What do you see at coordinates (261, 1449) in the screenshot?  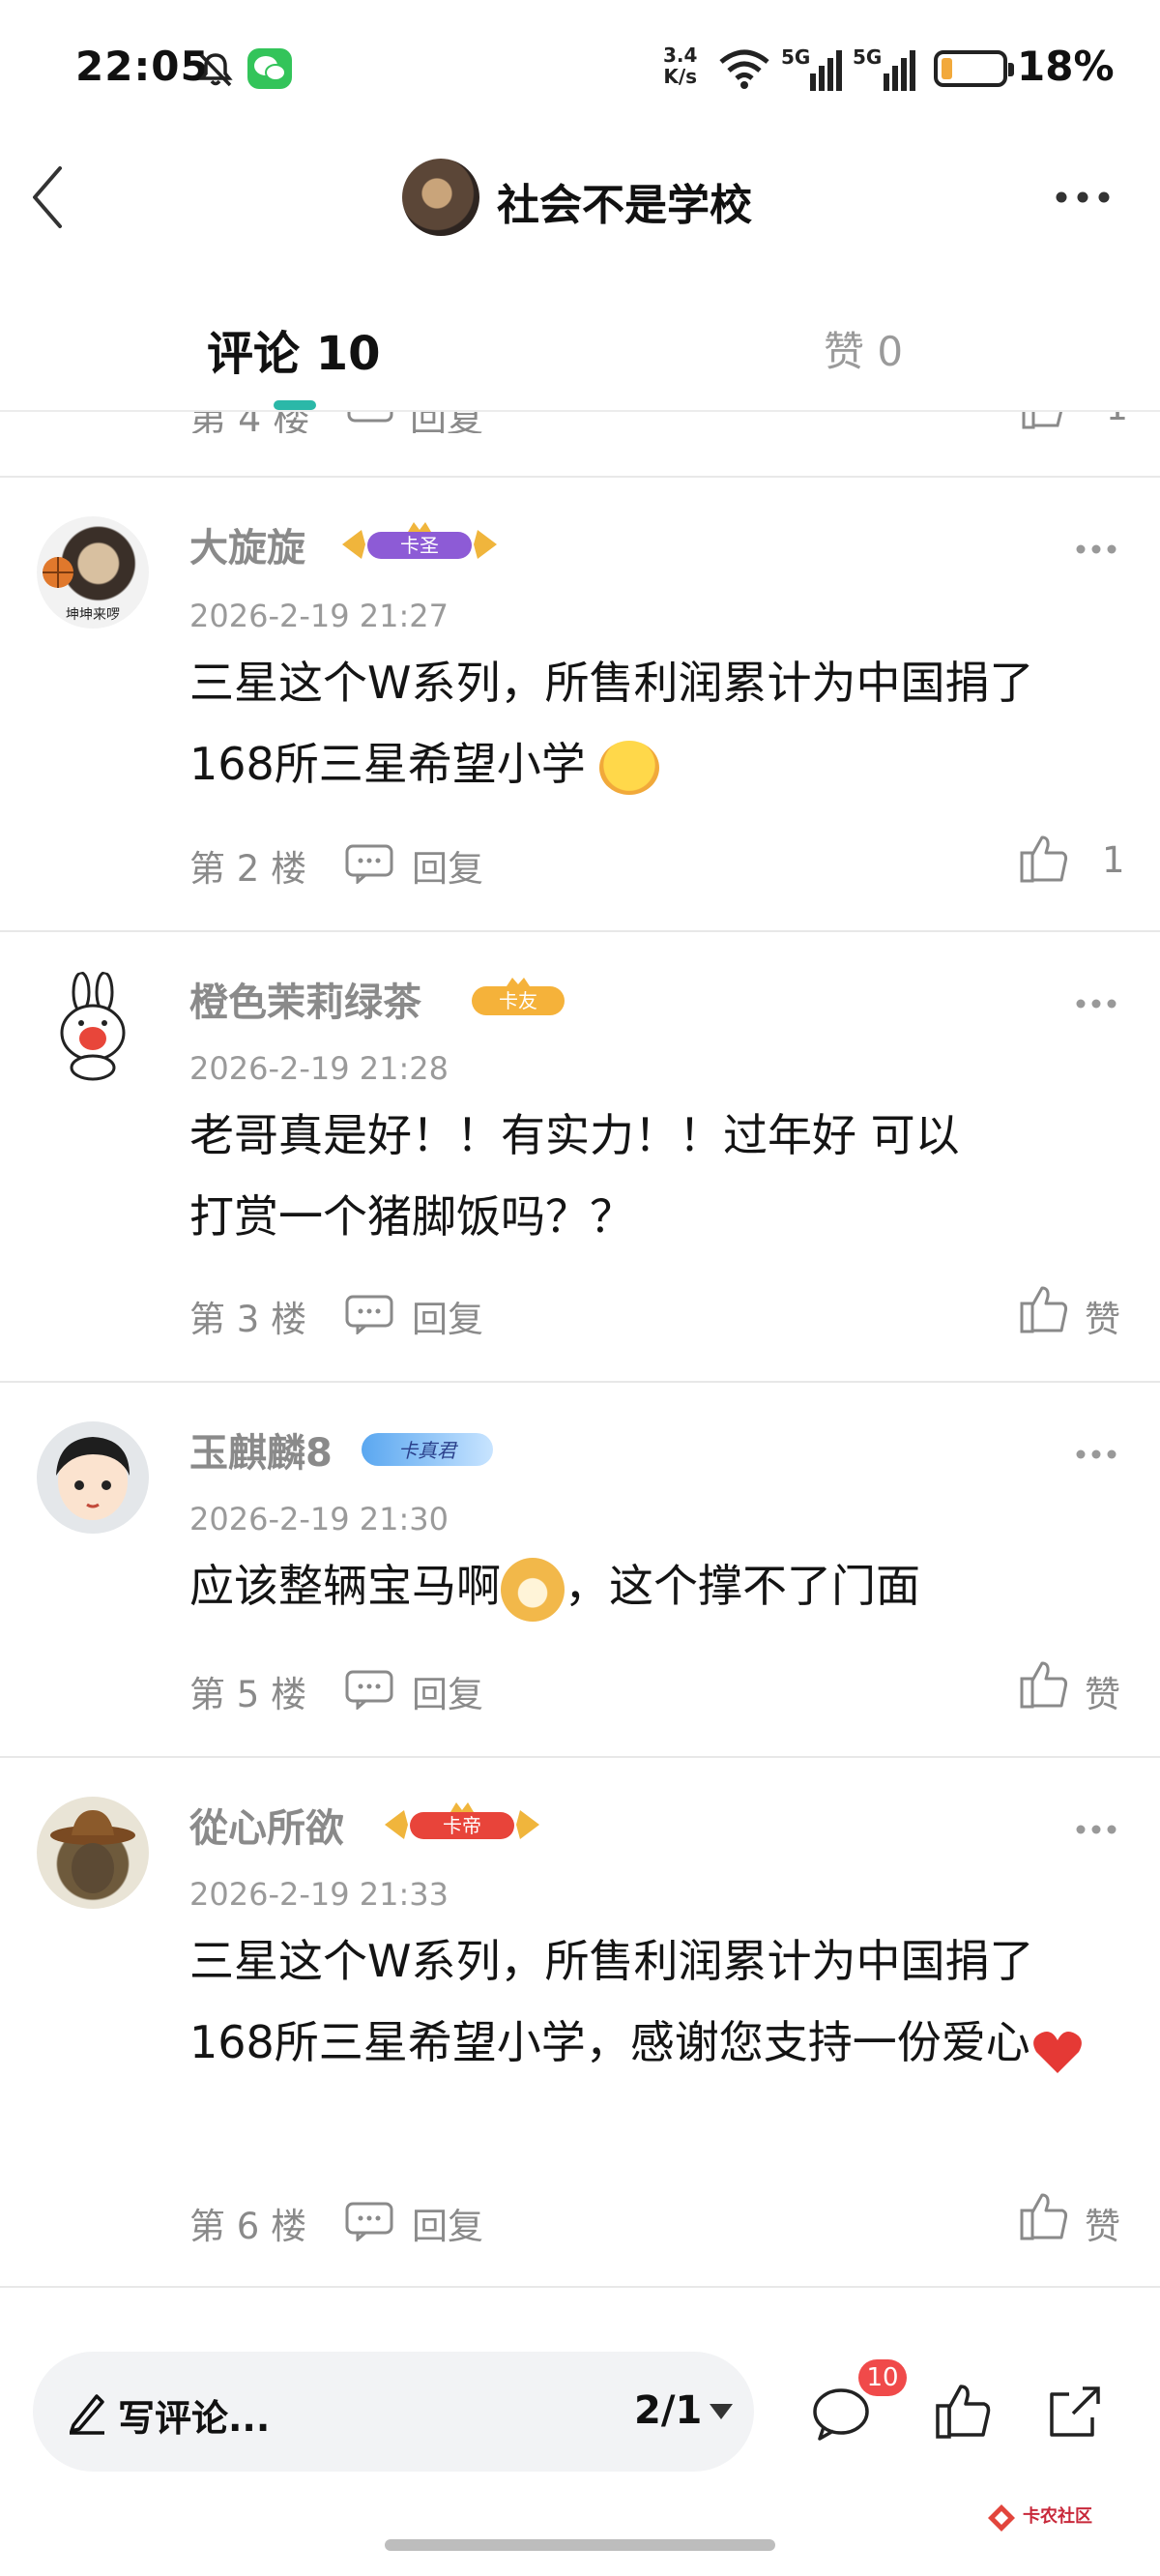 I see `username: 玉麒麟8` at bounding box center [261, 1449].